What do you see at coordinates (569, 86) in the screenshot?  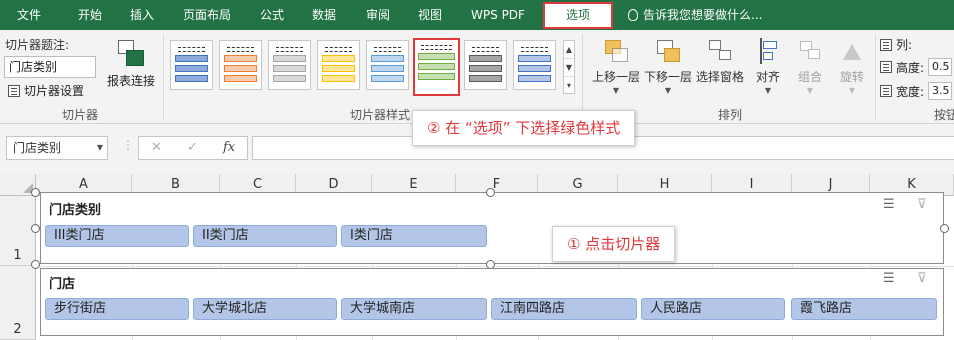 I see `gallery-more-icon: ▾` at bounding box center [569, 86].